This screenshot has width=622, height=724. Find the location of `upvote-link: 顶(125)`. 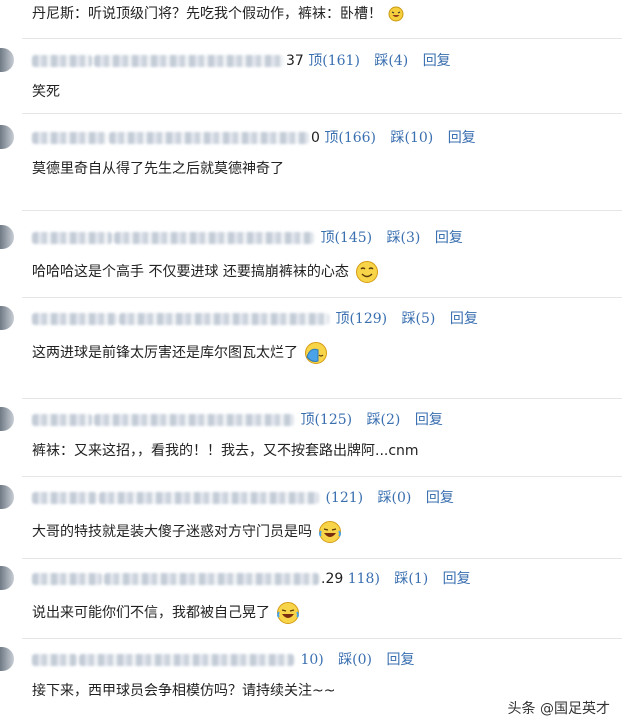

upvote-link: 顶(125) is located at coordinates (326, 420).